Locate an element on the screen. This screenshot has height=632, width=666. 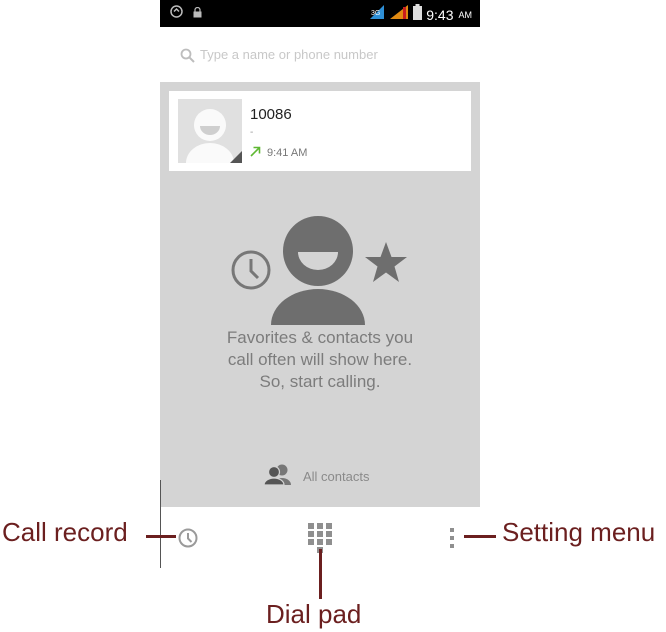
signal-sim2-icon is located at coordinates (399, 14).